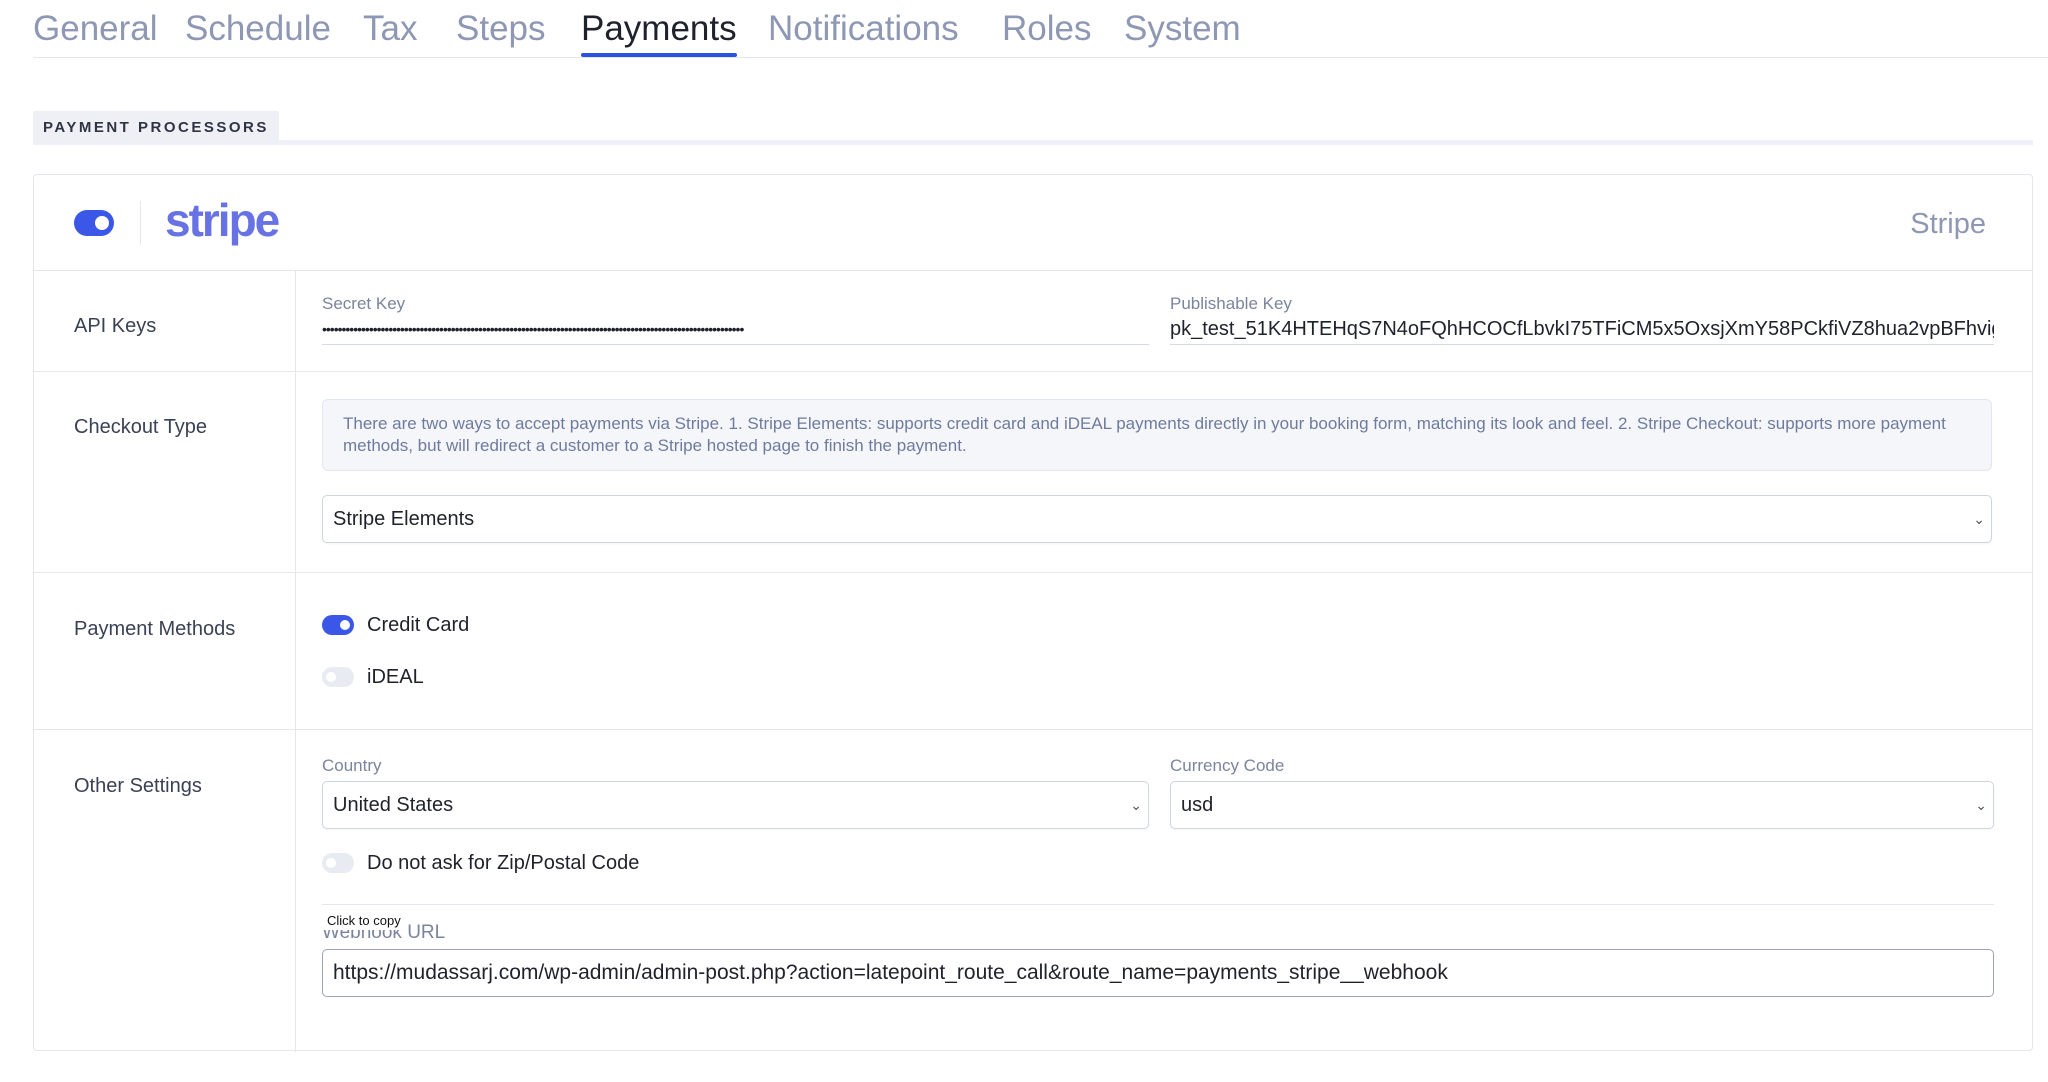 This screenshot has width=2048, height=1082. I want to click on payment-methods-label: Payment Methods, so click(155, 629).